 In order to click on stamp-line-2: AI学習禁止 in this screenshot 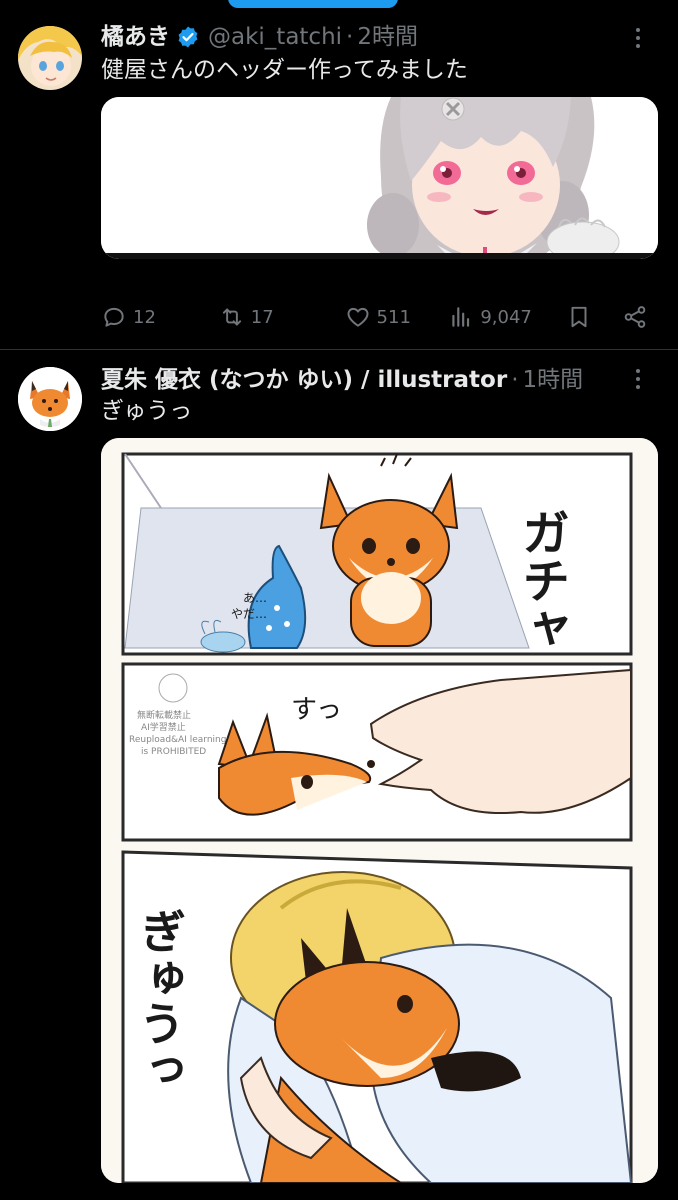, I will do `click(163, 727)`.